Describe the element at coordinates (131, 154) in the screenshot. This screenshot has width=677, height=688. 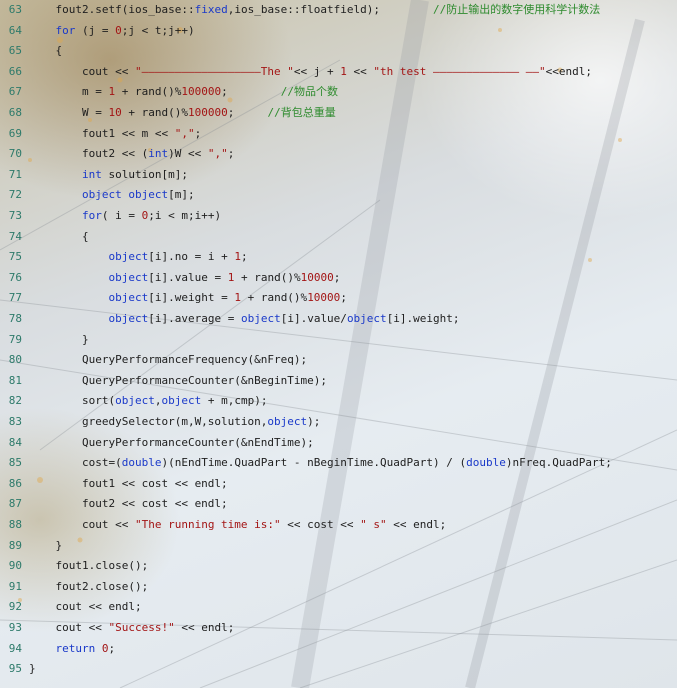
I see `code-text: fout2 << (int)W << ",";` at that location.